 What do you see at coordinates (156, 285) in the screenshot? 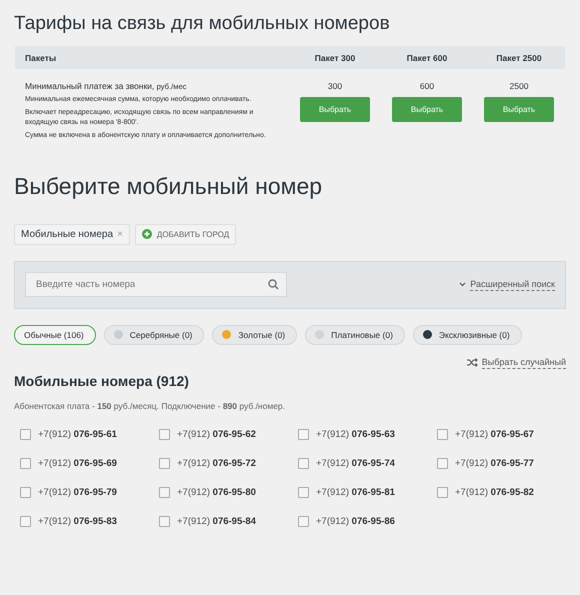
I see `search-field: Введите часть номера` at bounding box center [156, 285].